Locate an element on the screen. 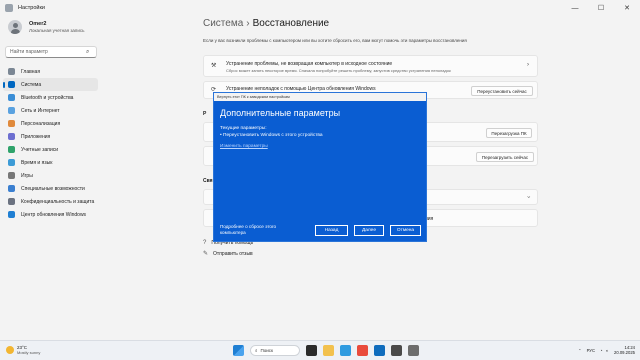 Image resolution: width=640 pixels, height=360 pixels. back-button: Назад is located at coordinates (331, 230).